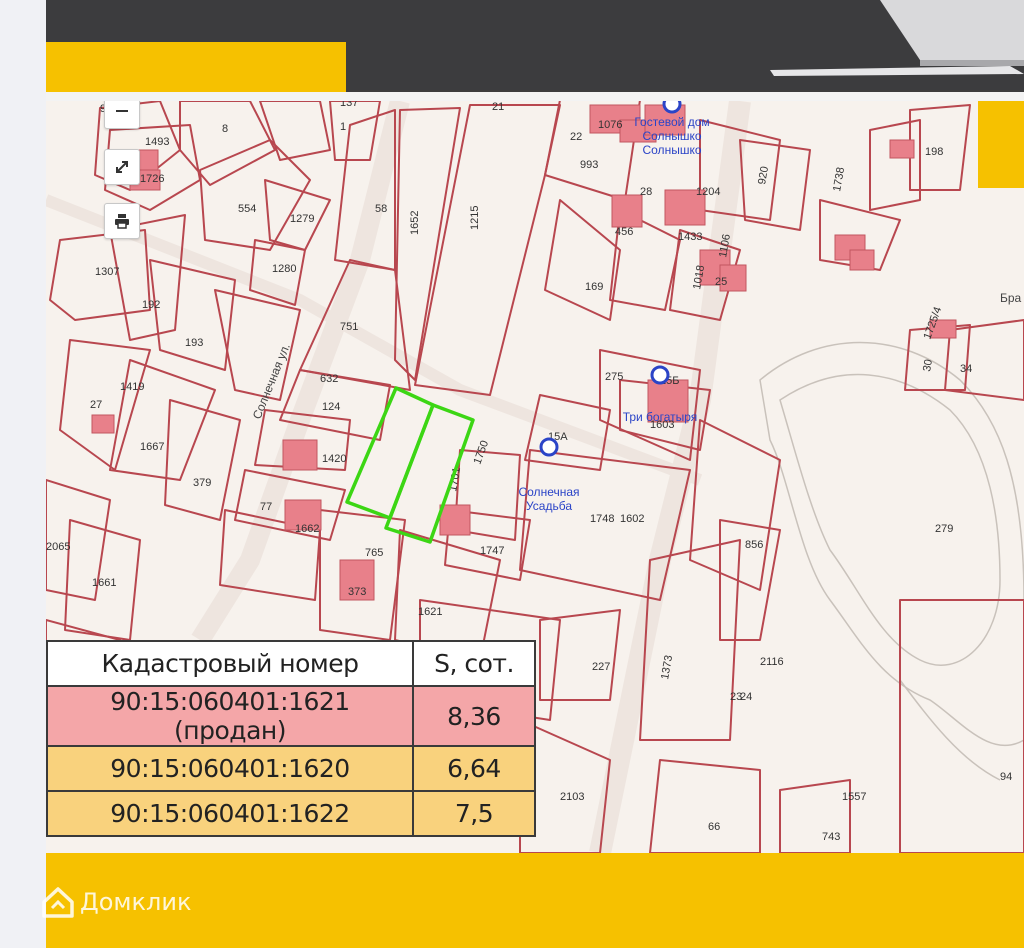 The height and width of the screenshot is (948, 1024). Describe the element at coordinates (122, 111) in the screenshot. I see `zoom-out-icon` at that location.